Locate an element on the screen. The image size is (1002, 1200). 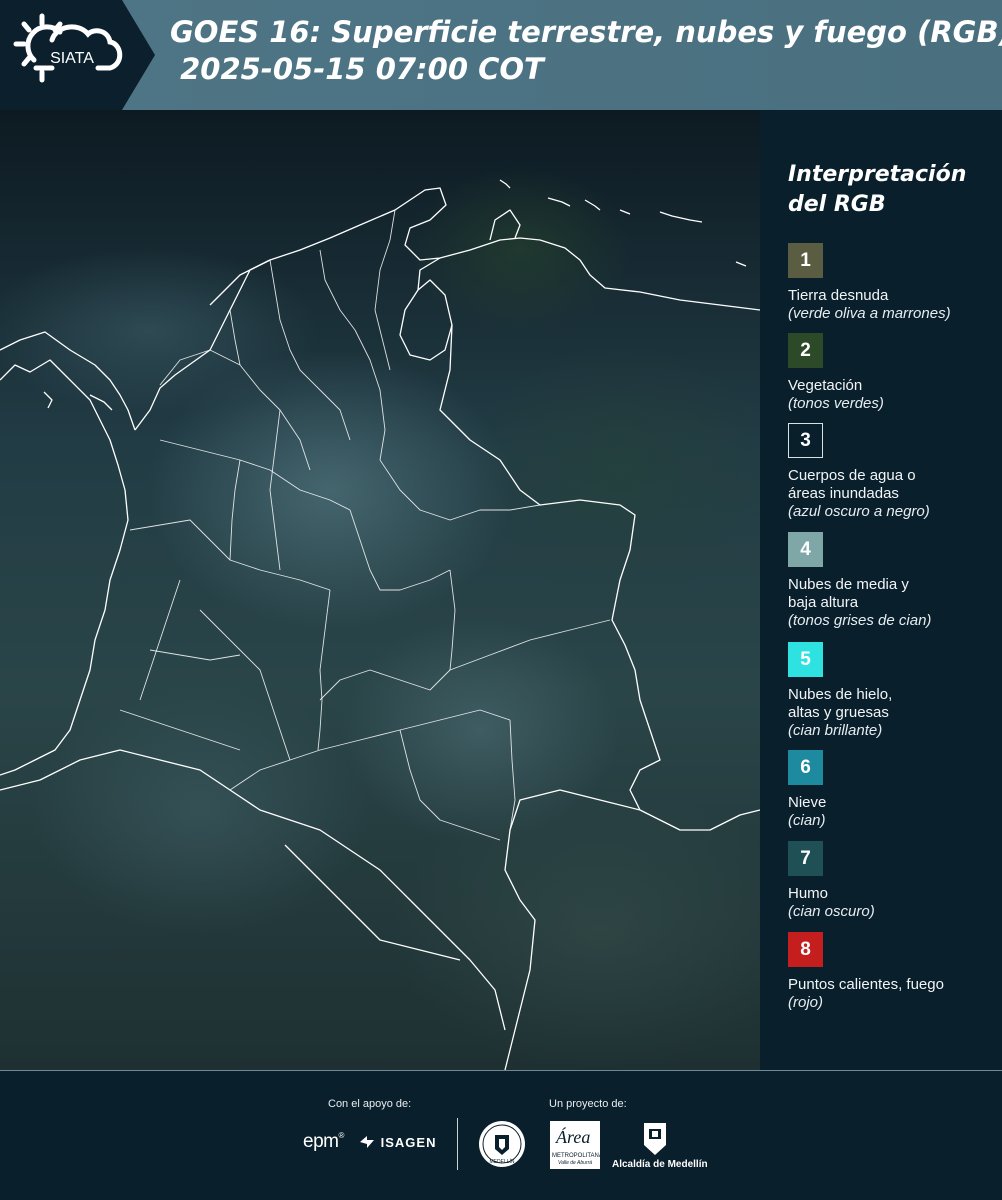
swatch-vegetation: 2 is located at coordinates (805, 350).